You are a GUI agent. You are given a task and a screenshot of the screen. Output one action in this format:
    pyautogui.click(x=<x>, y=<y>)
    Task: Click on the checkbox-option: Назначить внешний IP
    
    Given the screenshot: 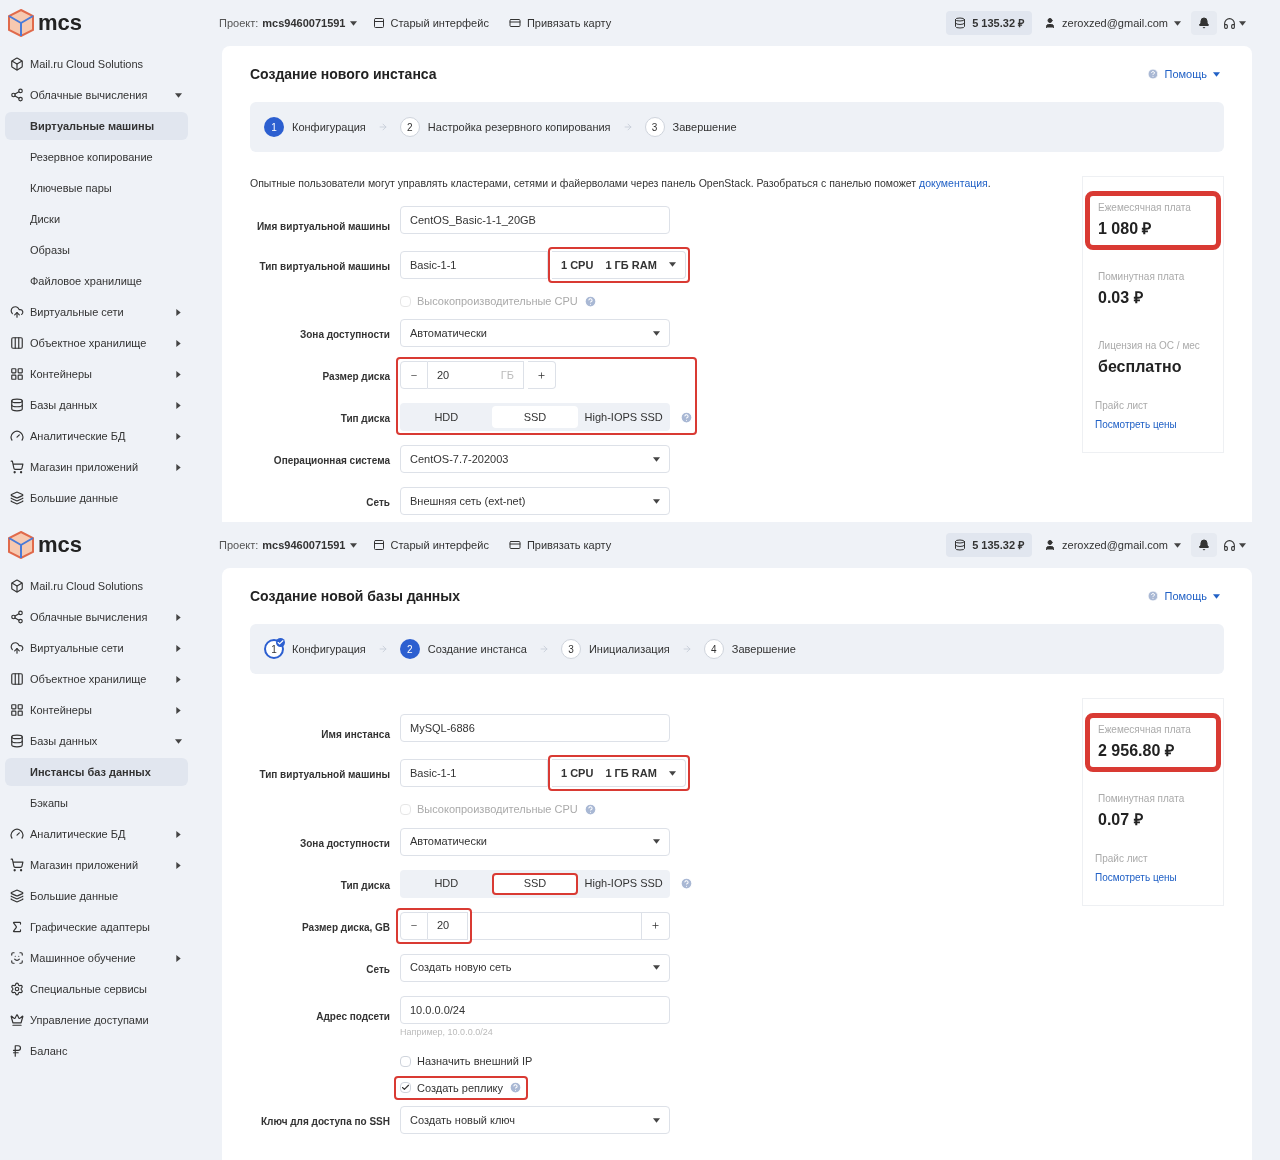 What is the action you would take?
    pyautogui.click(x=466, y=1061)
    